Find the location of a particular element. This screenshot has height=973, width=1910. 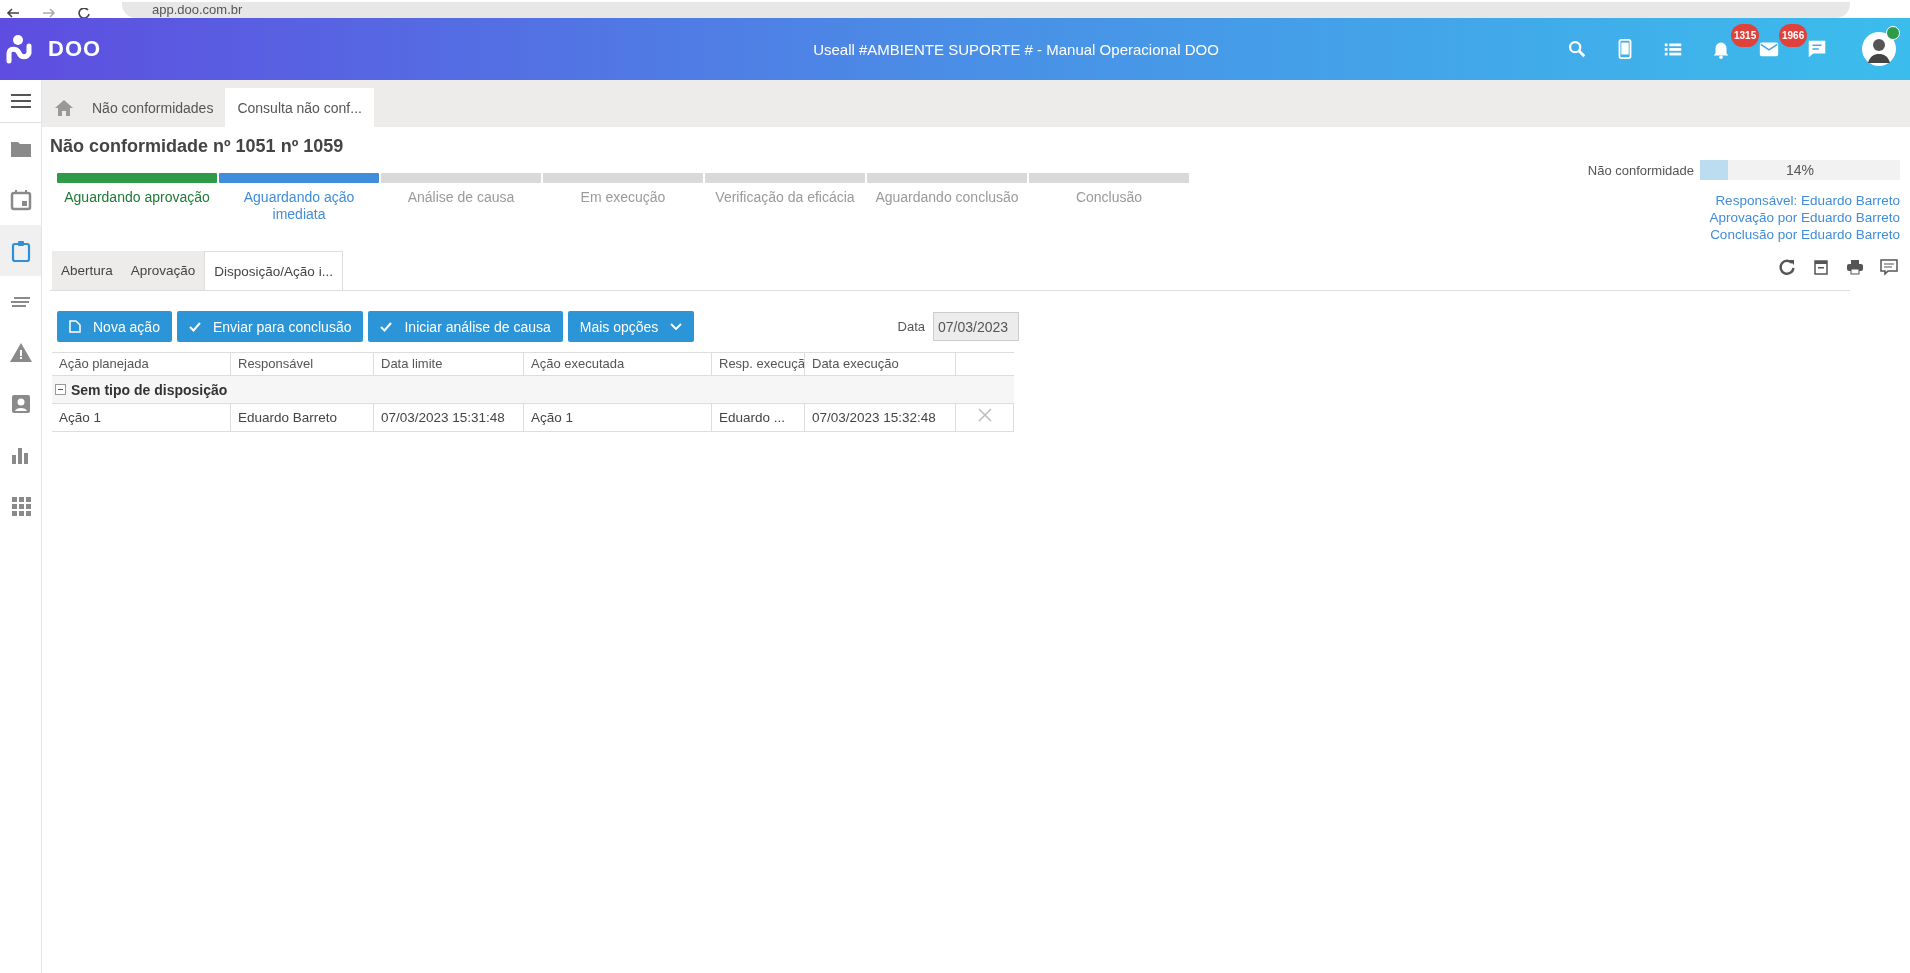

brand-name: DOO is located at coordinates (75, 49).